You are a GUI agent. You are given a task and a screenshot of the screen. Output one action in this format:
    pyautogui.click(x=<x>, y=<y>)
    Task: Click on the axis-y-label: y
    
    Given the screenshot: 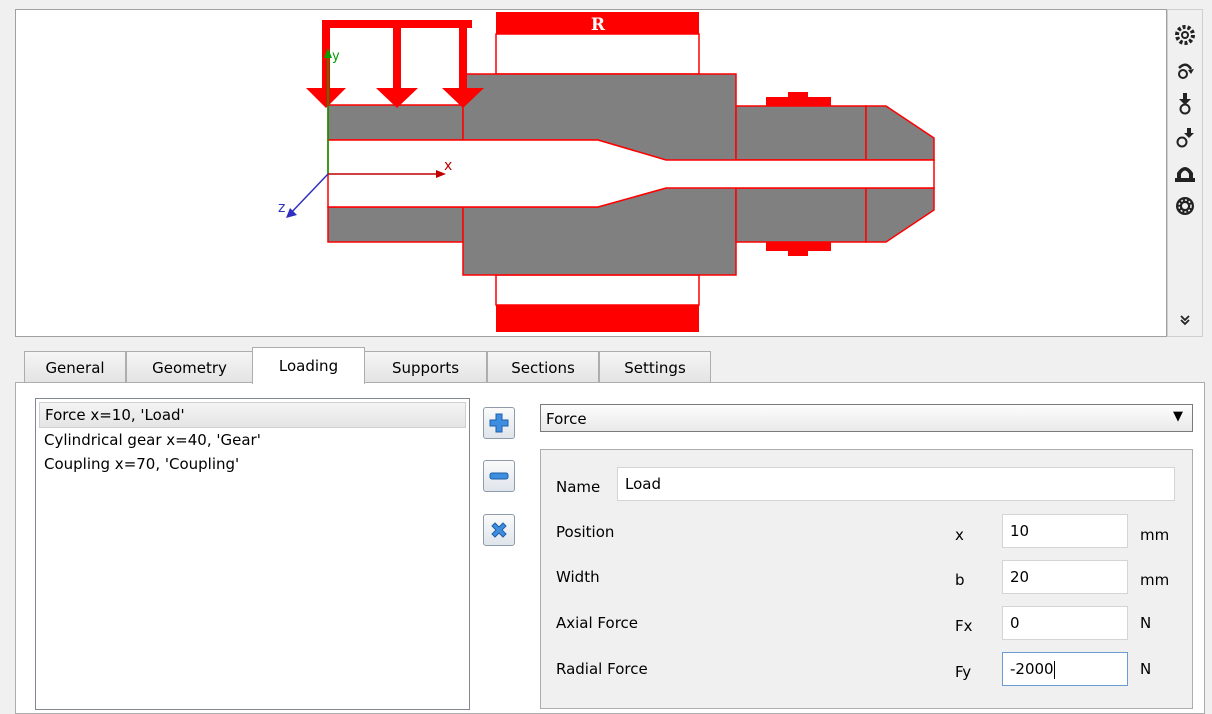 What is the action you would take?
    pyautogui.click(x=336, y=56)
    